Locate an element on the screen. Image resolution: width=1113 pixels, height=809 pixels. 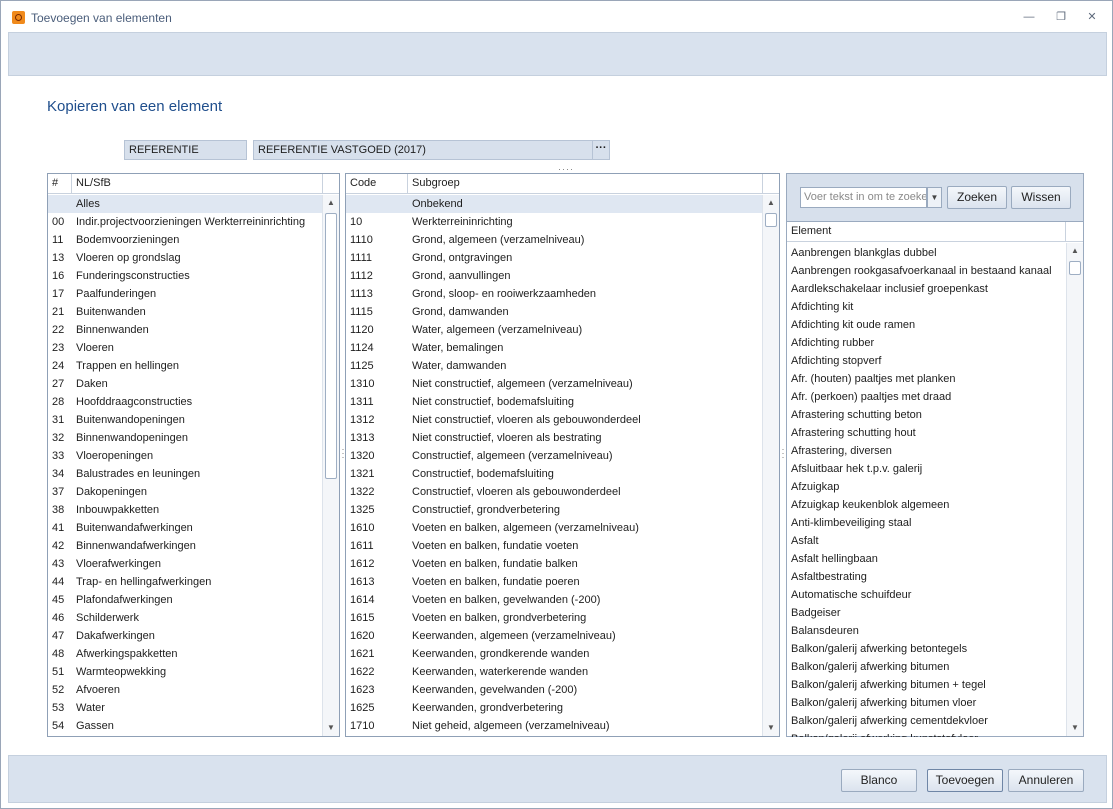
table-row: 45 Plafondafwerkingen is located at coordinates (185, 600).